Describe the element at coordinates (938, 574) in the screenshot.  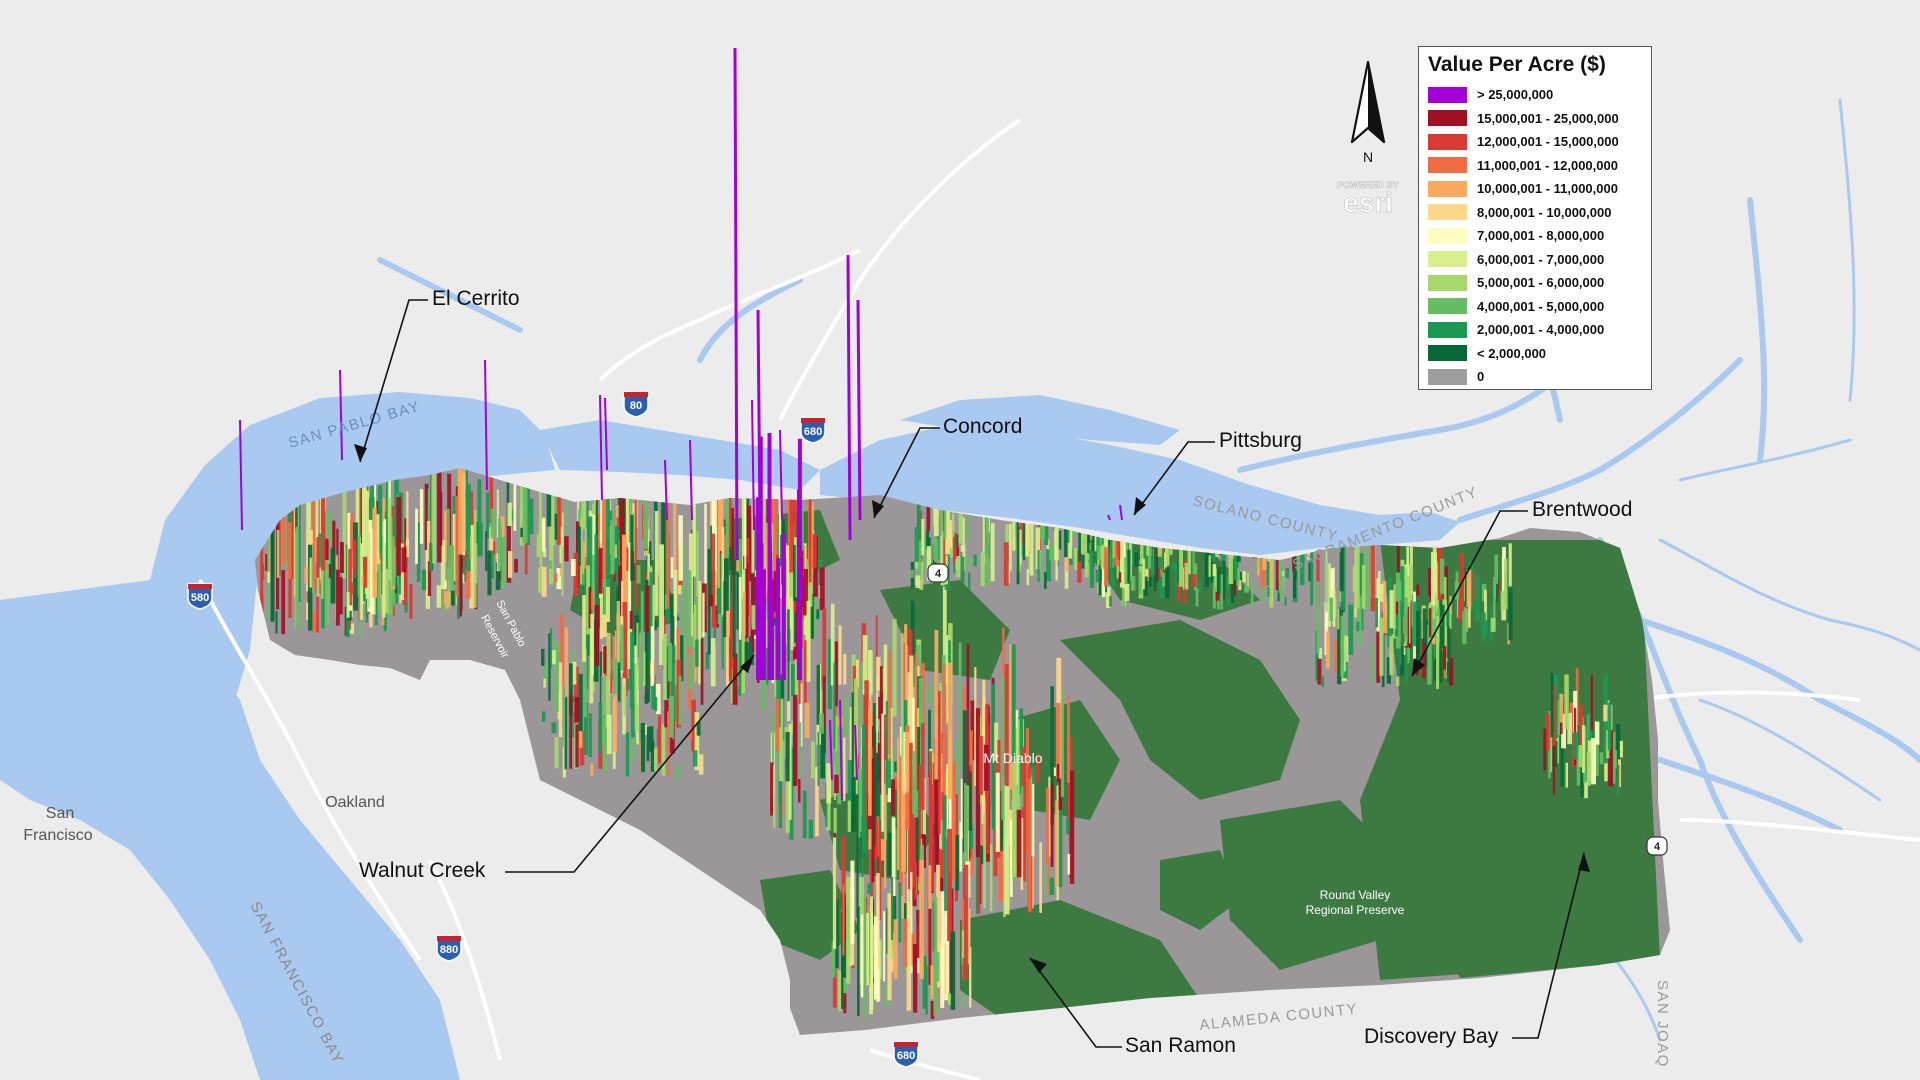
I see `svg-text: 4` at that location.